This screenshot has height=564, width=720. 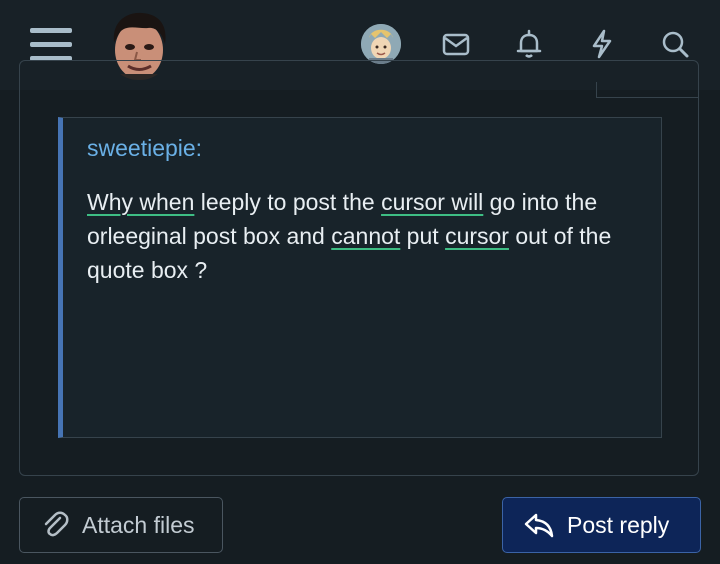 I want to click on attach-files-label: Attach files, so click(x=138, y=524).